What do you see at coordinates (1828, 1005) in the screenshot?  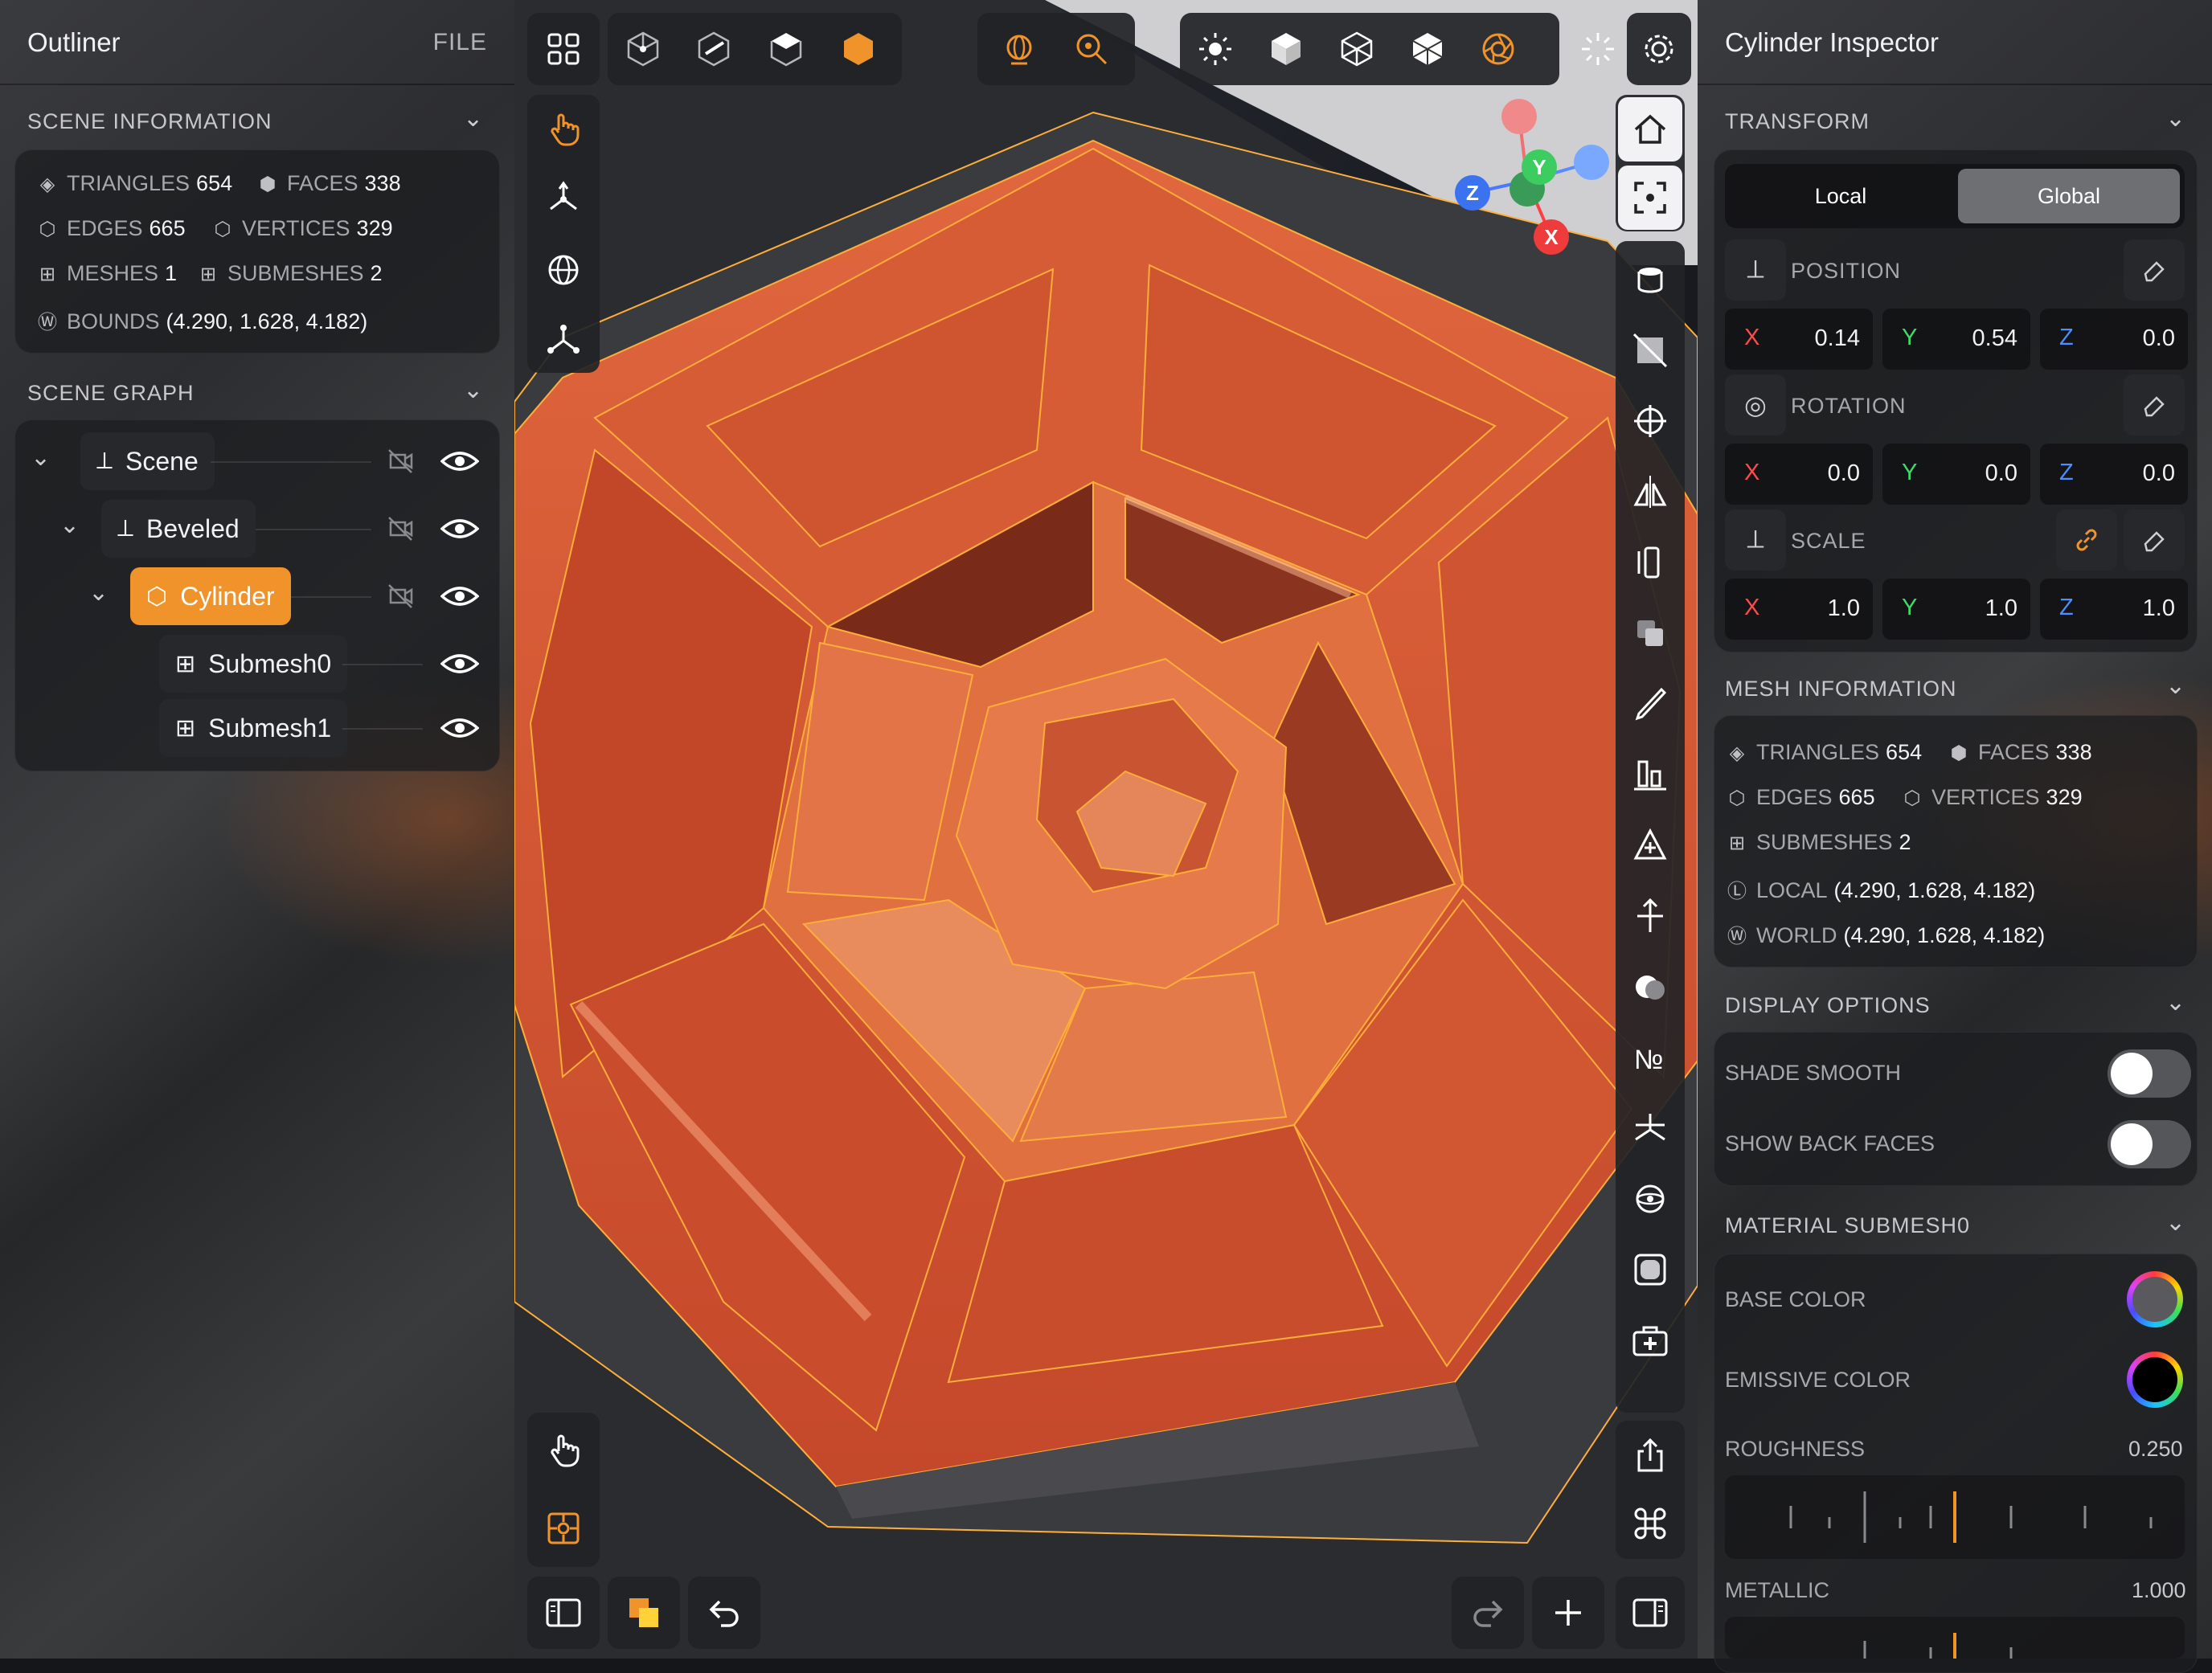 I see `display-options-heading: DISPLAY OPTIONS` at bounding box center [1828, 1005].